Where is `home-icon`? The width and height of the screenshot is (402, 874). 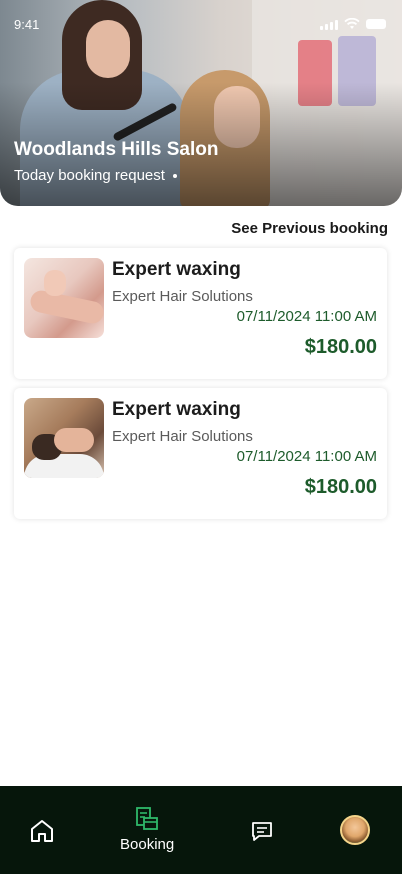 home-icon is located at coordinates (42, 831).